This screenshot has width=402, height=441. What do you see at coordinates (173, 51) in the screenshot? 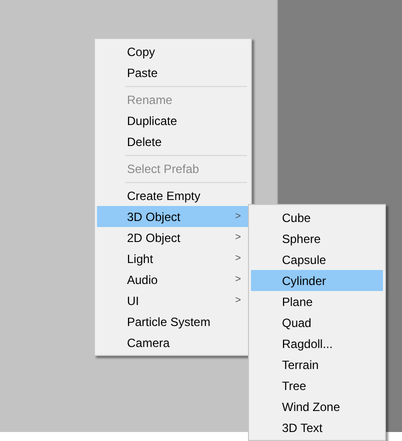
I see `menu-item: Copy` at bounding box center [173, 51].